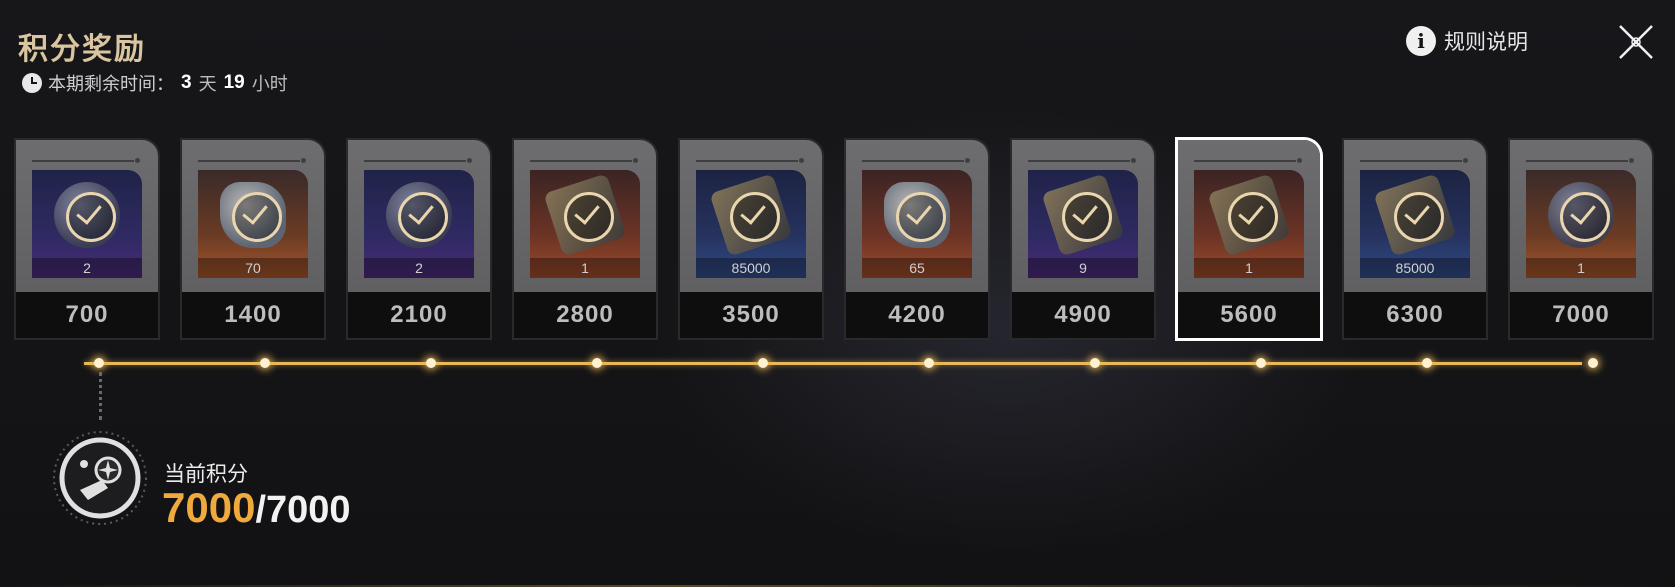  Describe the element at coordinates (1581, 315) in the screenshot. I see `reward-points: 7000` at that location.